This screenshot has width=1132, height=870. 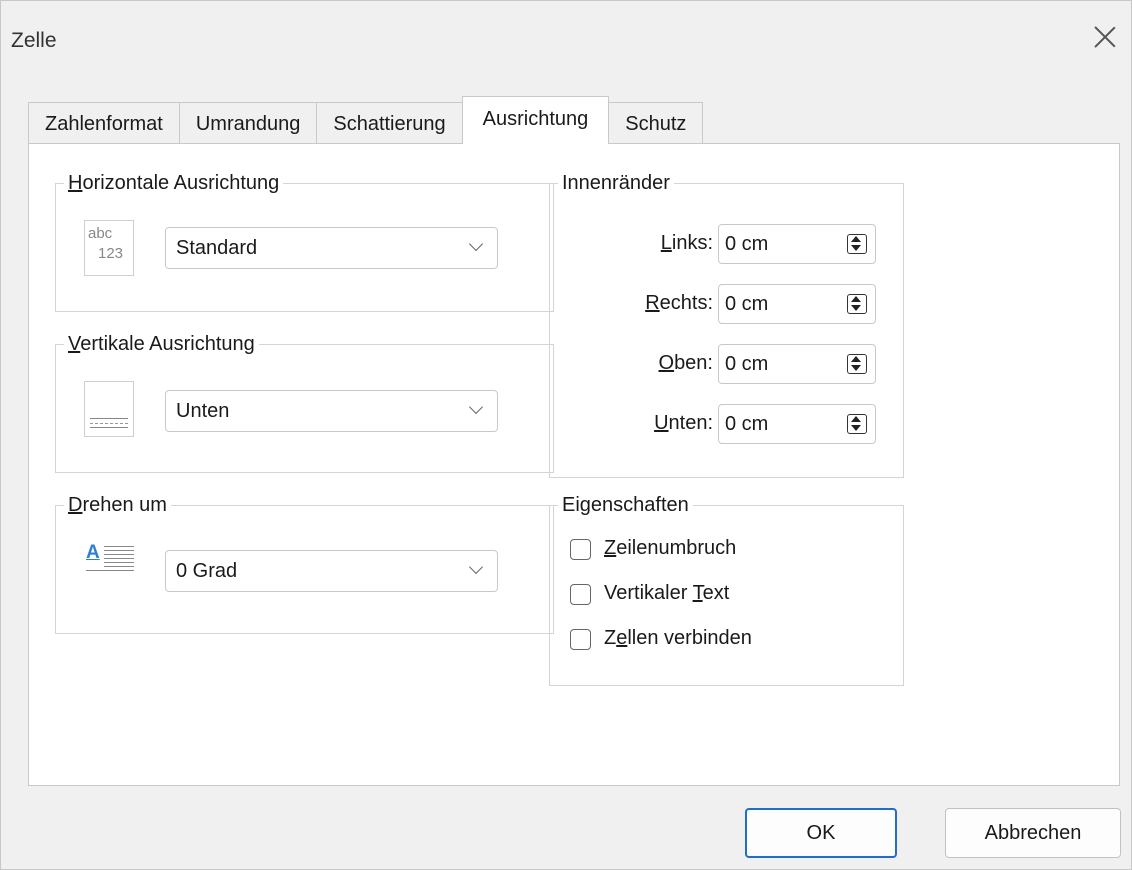 I want to click on horizontal-alignment-legend: Horizontale Ausrichtung, so click(x=174, y=183).